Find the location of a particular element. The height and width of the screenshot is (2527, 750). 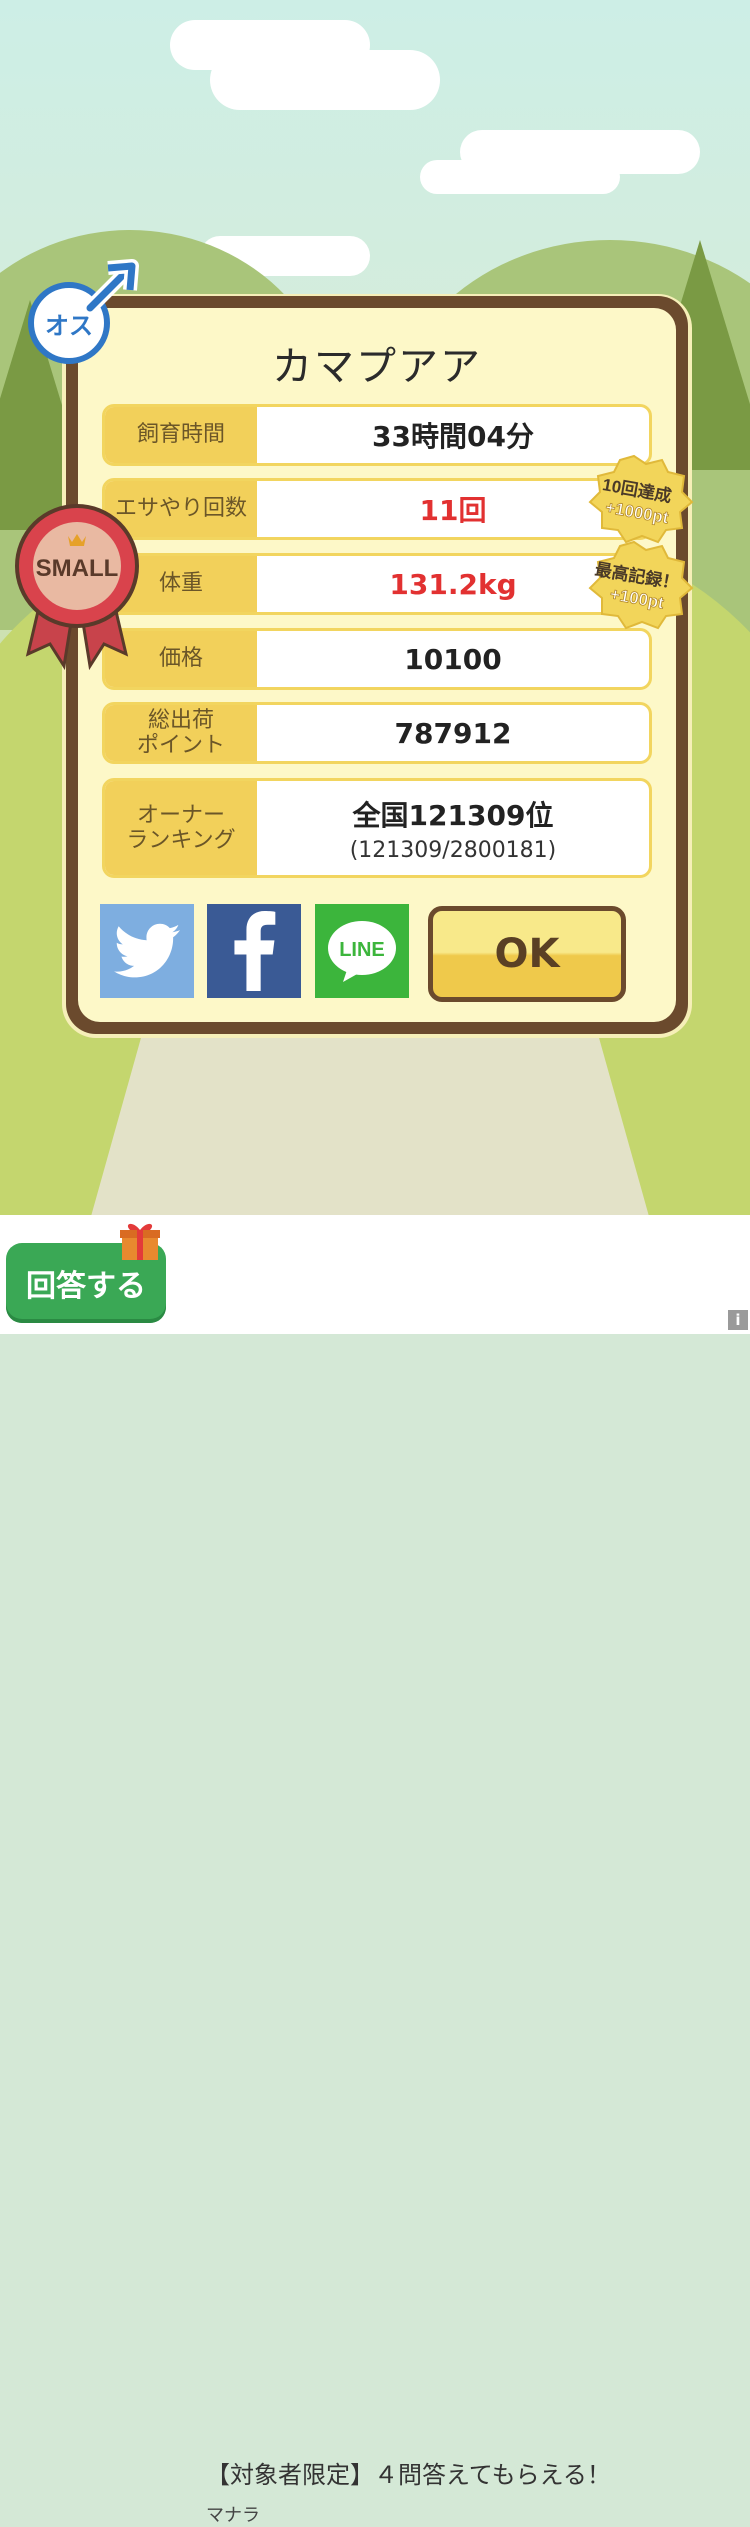

row-owner-ranking: オーナー ランキング 全国121309位 (121309/2800181) is located at coordinates (377, 828).